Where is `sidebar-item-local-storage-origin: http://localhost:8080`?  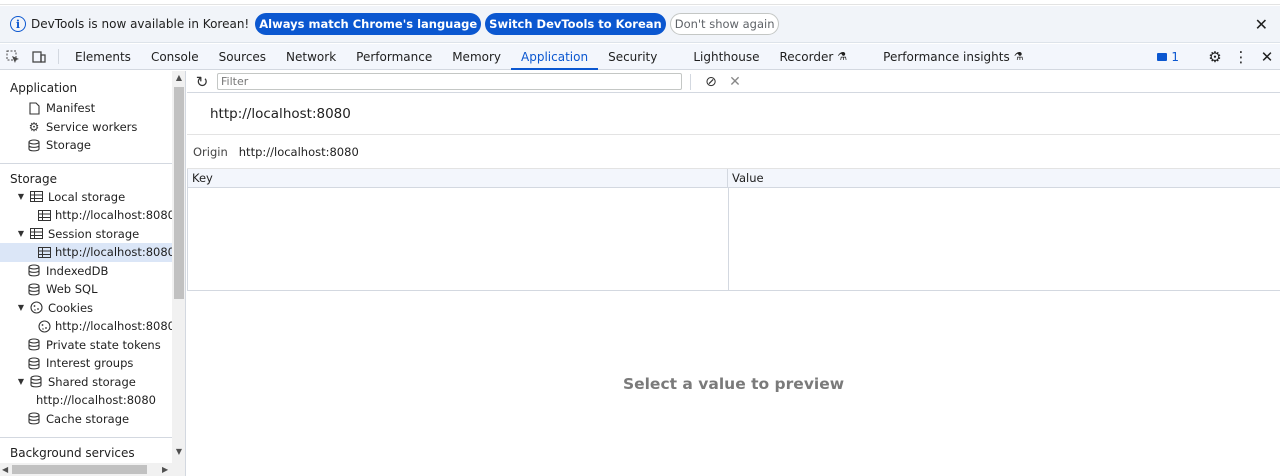
sidebar-item-local-storage-origin: http://localhost:8080 is located at coordinates (87, 215).